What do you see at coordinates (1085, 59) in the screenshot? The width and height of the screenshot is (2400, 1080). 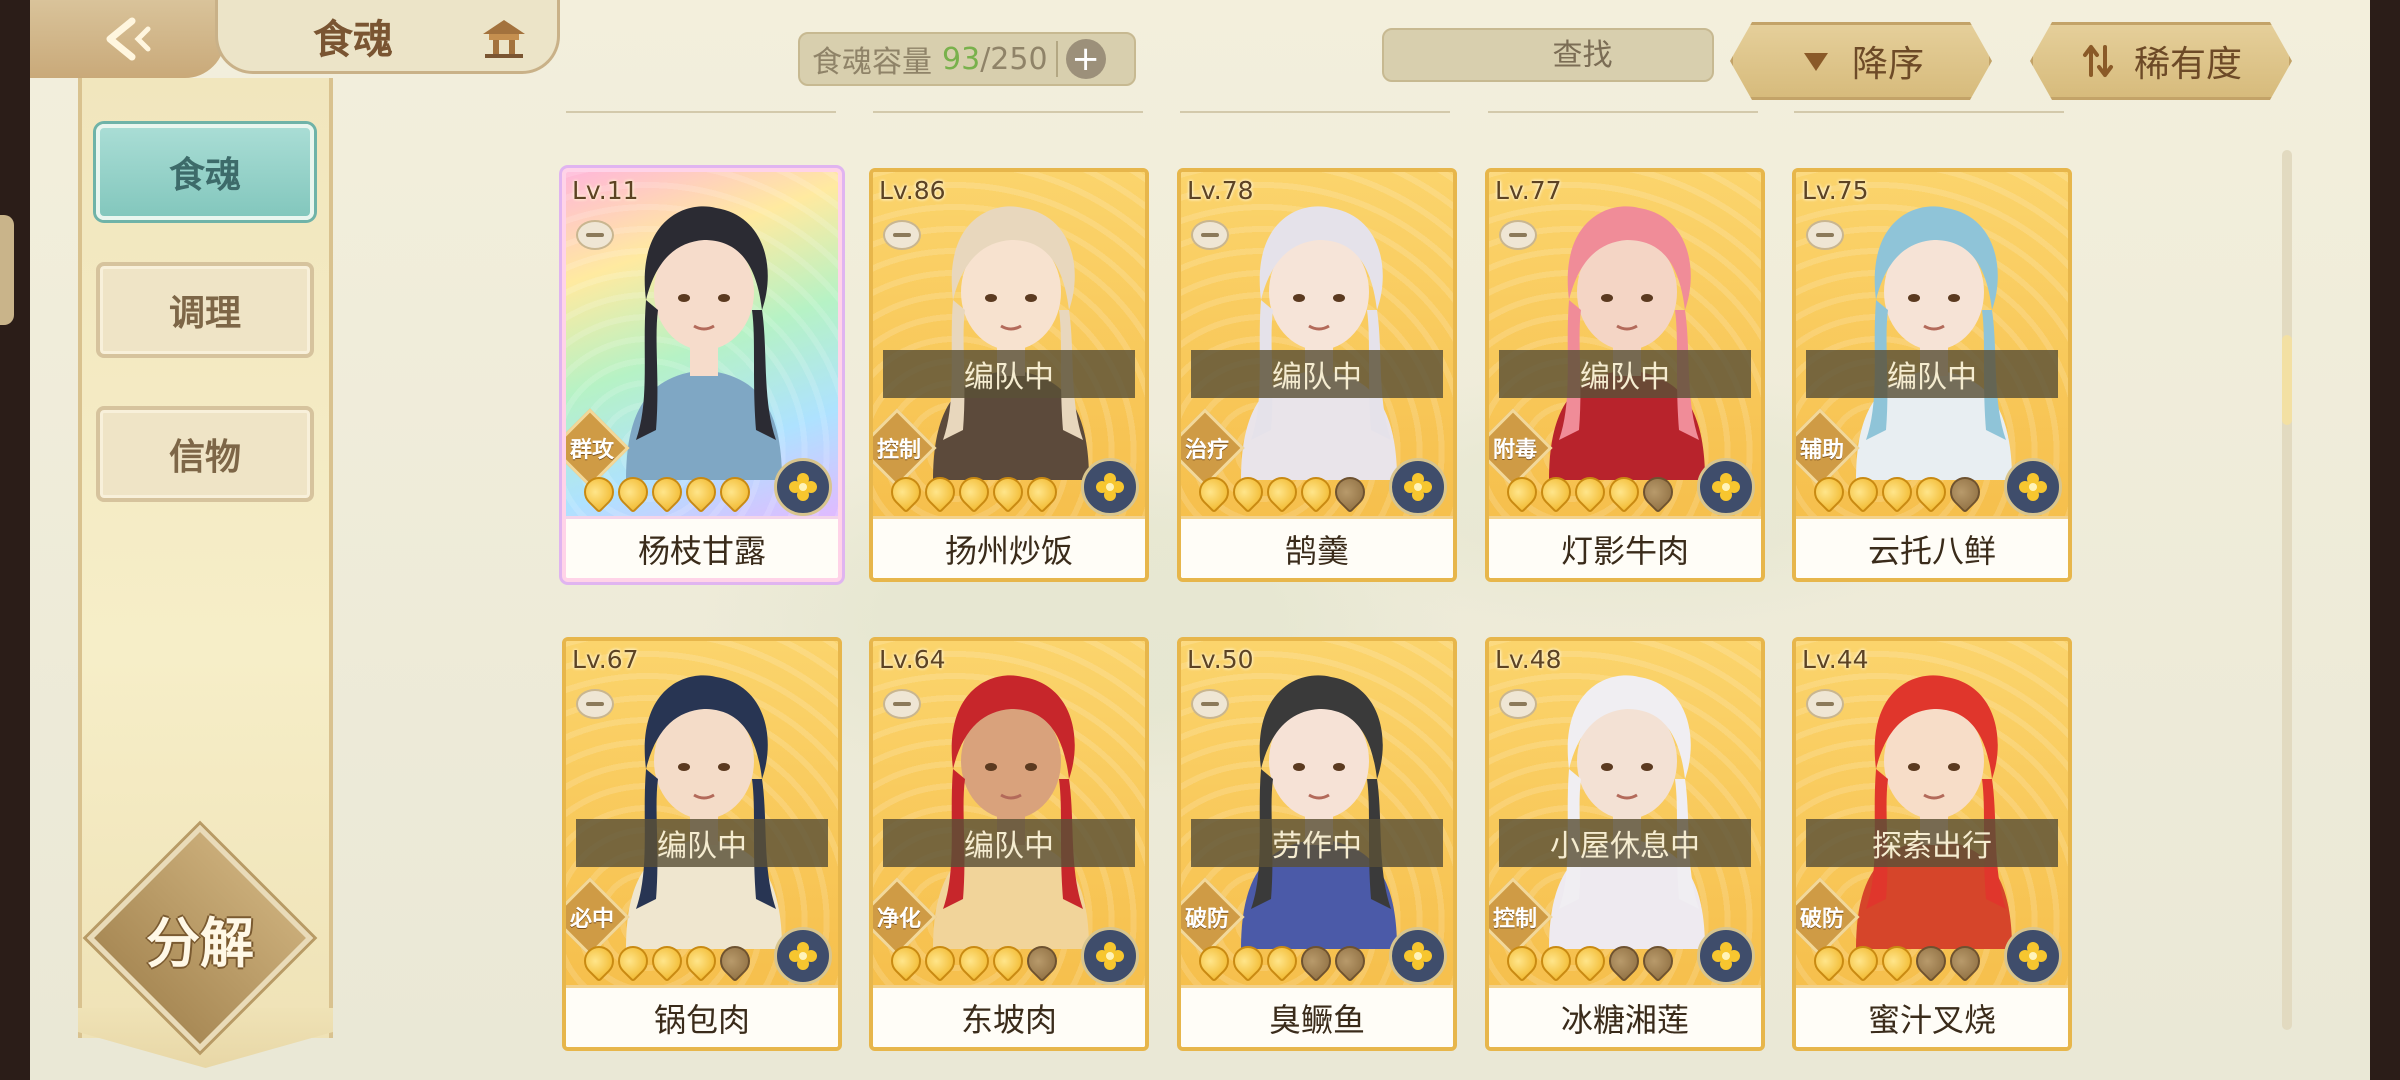 I see `add-capacity-button: +` at bounding box center [1085, 59].